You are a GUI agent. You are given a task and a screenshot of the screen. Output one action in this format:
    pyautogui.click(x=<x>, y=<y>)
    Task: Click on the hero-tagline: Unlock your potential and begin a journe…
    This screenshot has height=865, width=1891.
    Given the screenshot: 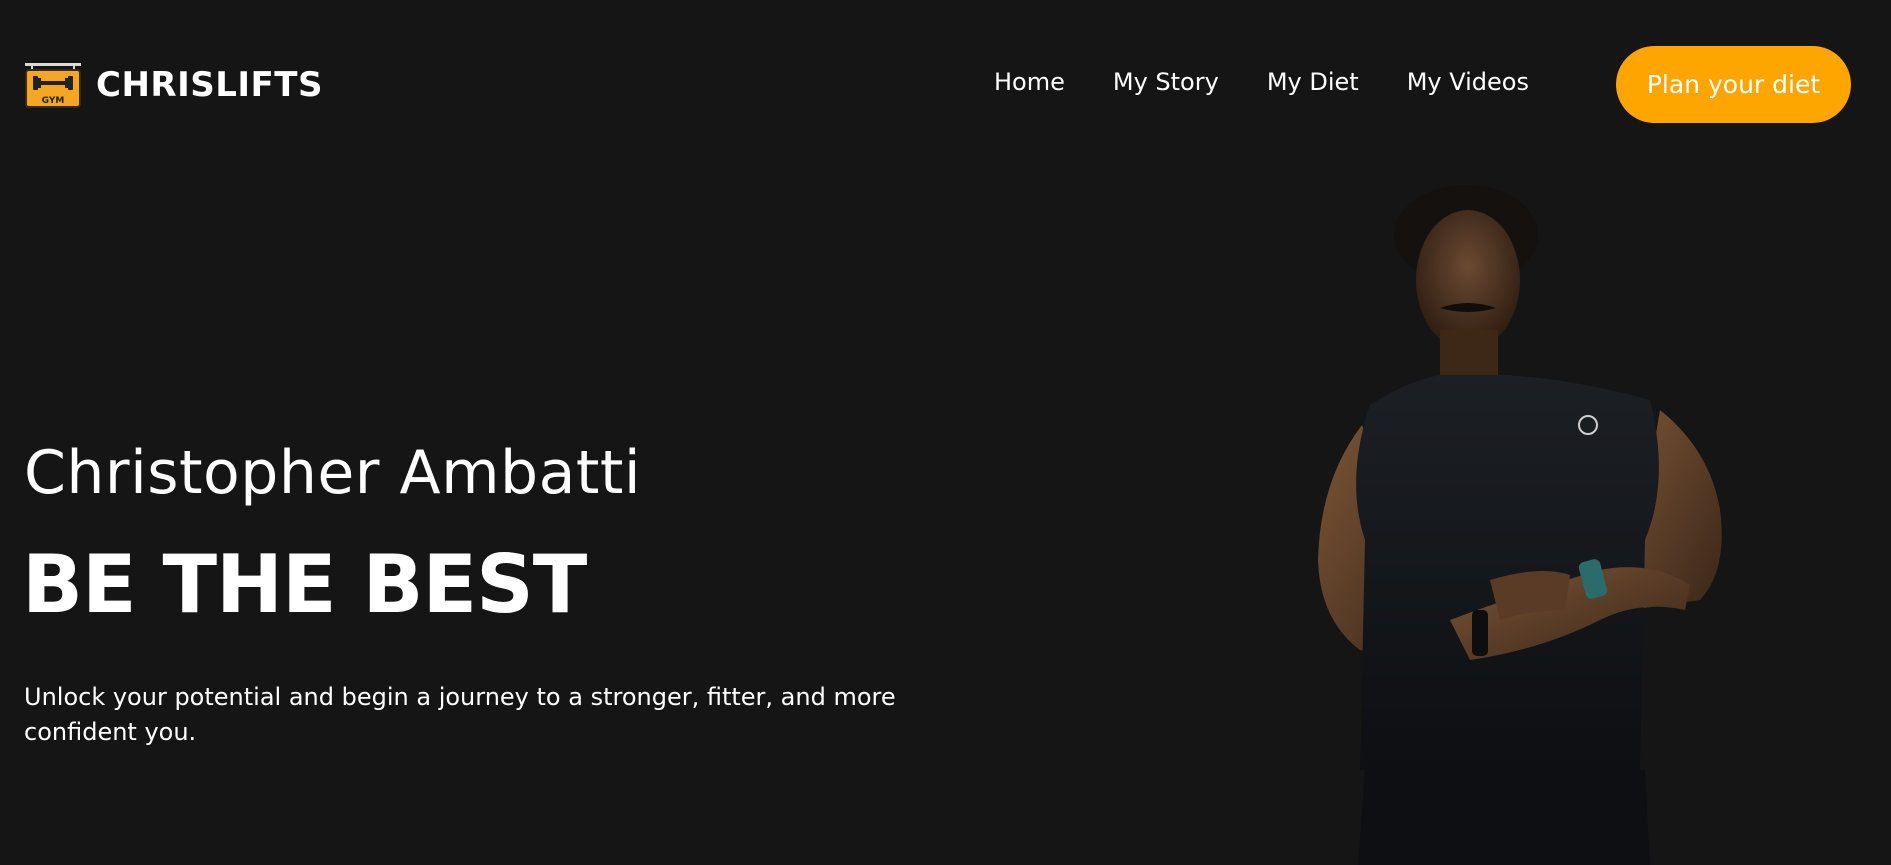 What is the action you would take?
    pyautogui.click(x=460, y=714)
    